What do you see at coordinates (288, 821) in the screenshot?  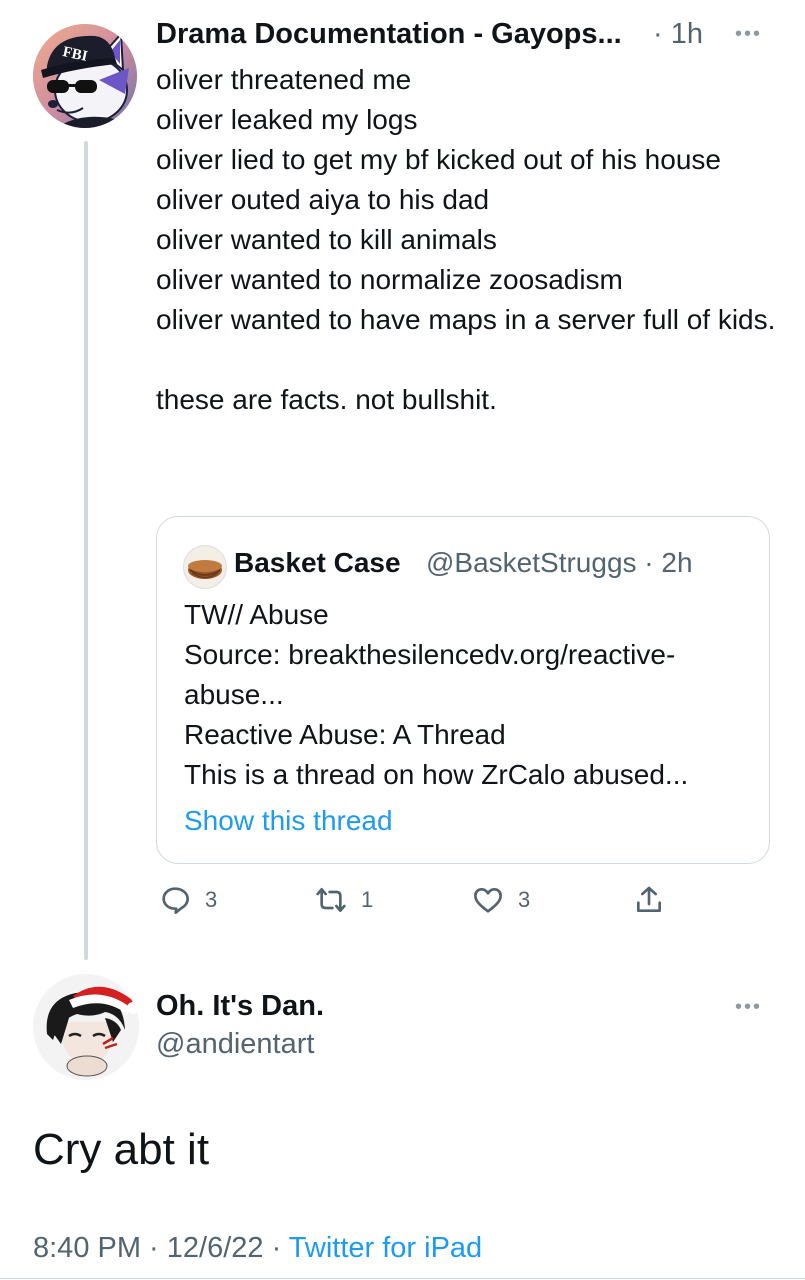 I see `show-thread-link: Show this thread` at bounding box center [288, 821].